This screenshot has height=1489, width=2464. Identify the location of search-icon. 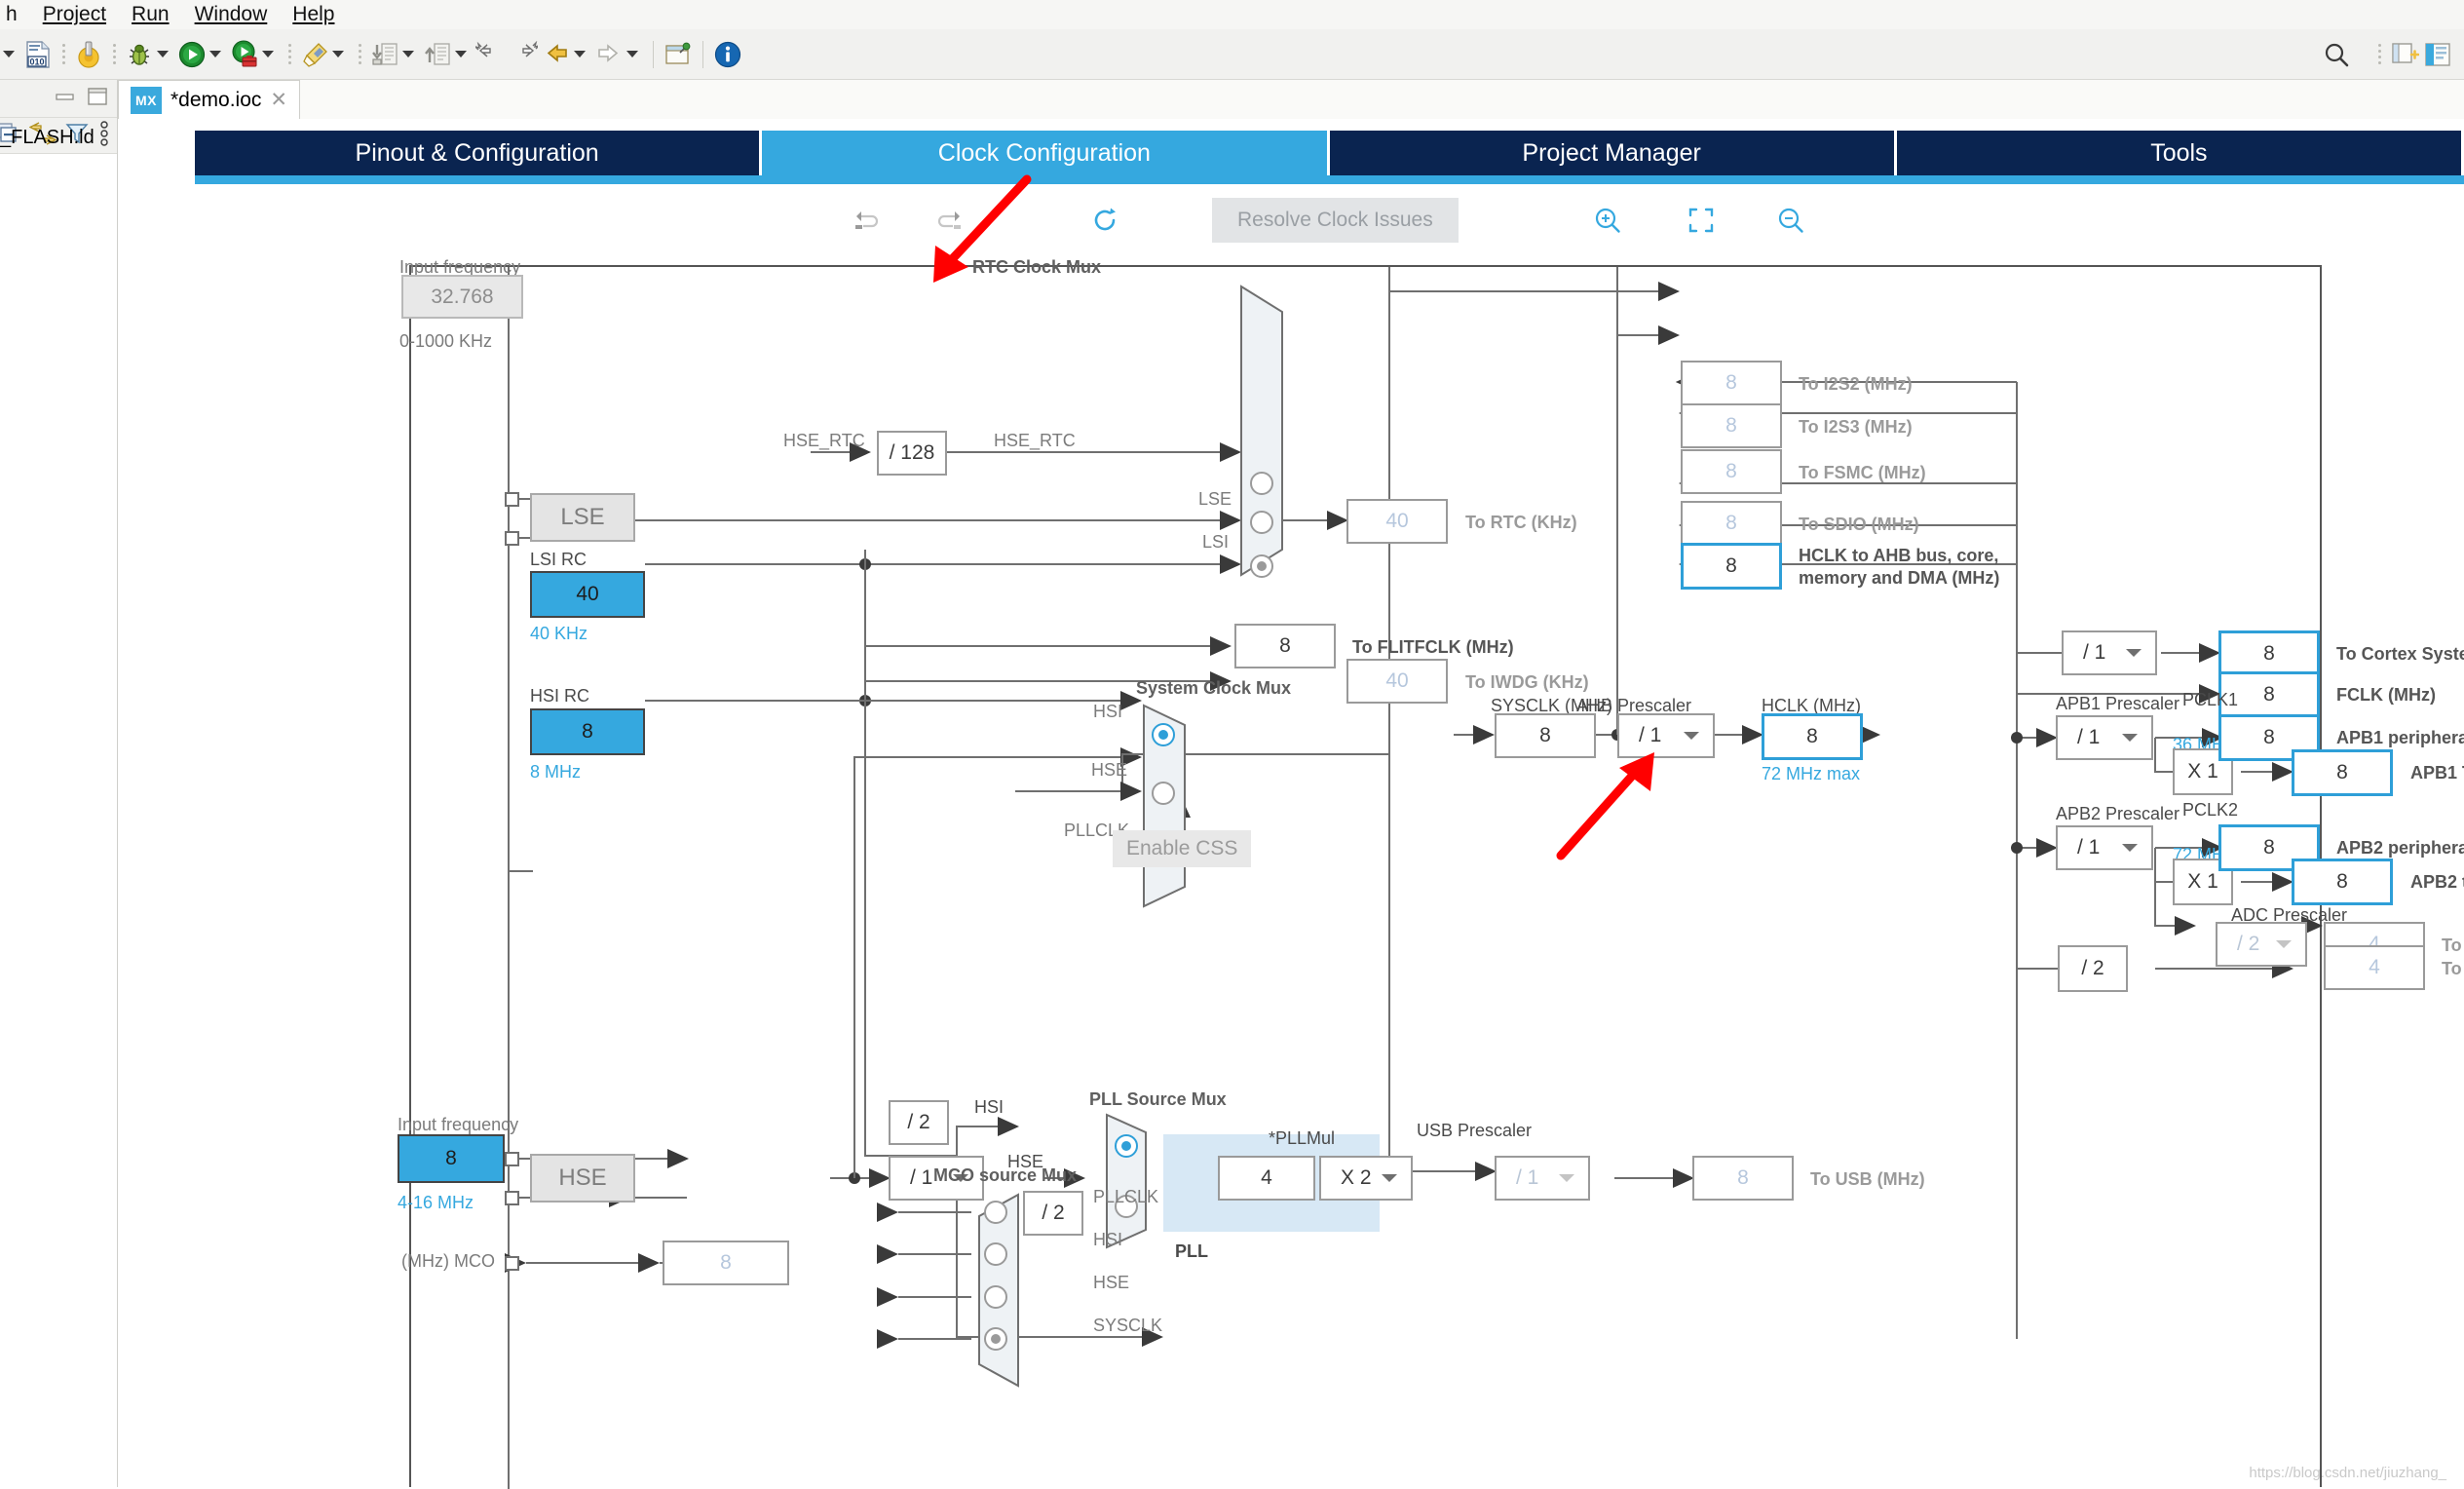
(2336, 55).